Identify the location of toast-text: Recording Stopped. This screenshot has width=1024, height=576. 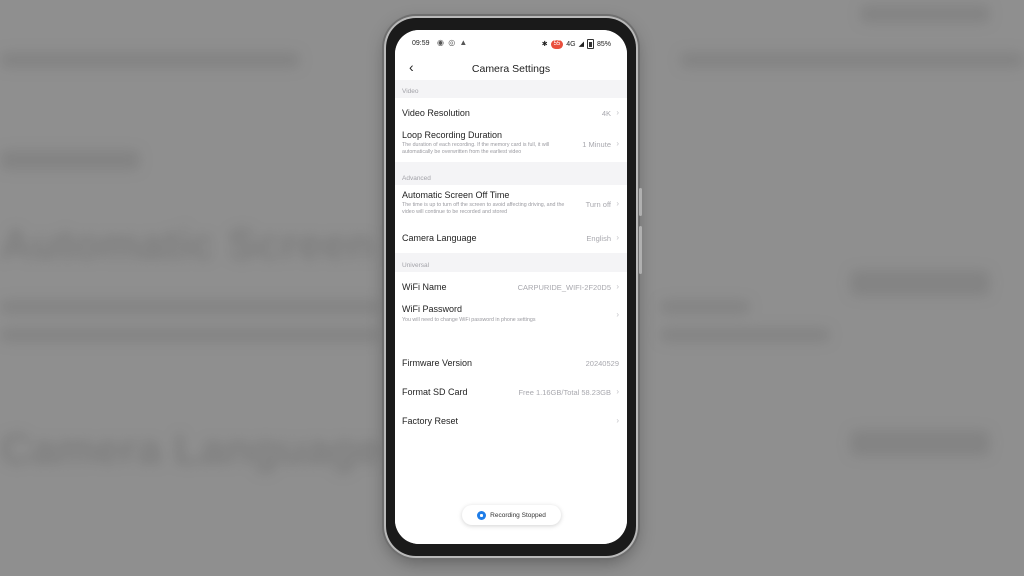
(518, 515).